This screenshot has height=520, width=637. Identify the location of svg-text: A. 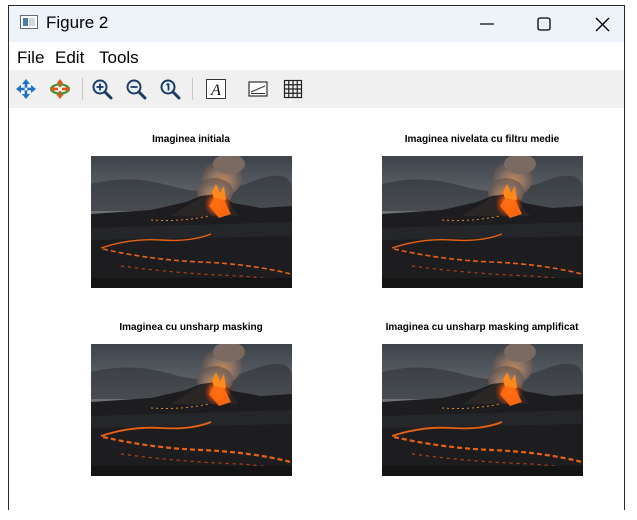
(215, 90).